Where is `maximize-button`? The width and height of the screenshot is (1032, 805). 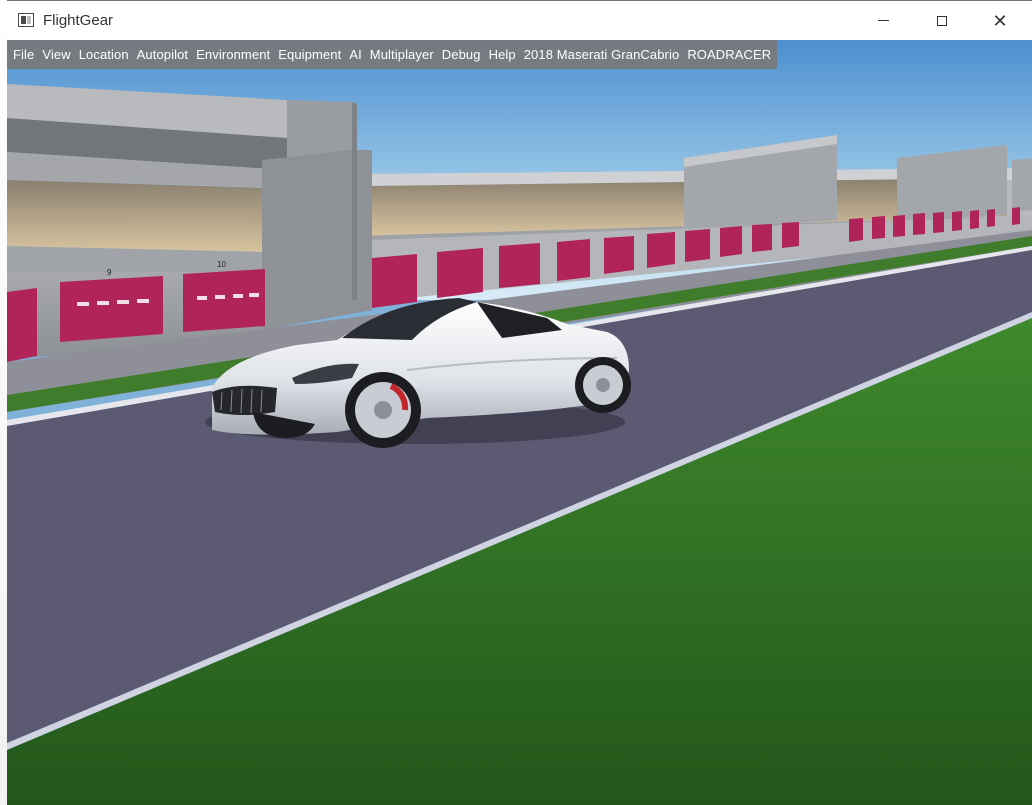 maximize-button is located at coordinates (942, 20).